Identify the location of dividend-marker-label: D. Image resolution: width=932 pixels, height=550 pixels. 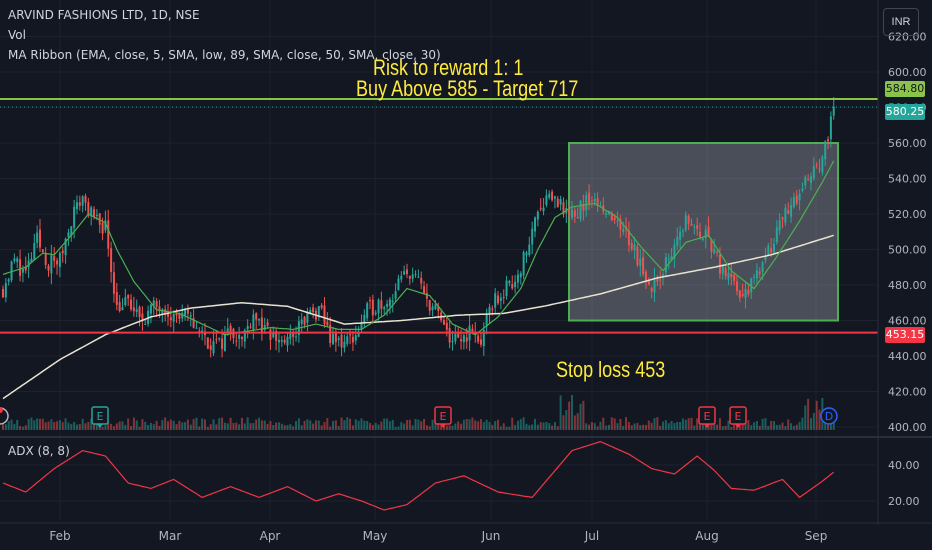
(829, 416).